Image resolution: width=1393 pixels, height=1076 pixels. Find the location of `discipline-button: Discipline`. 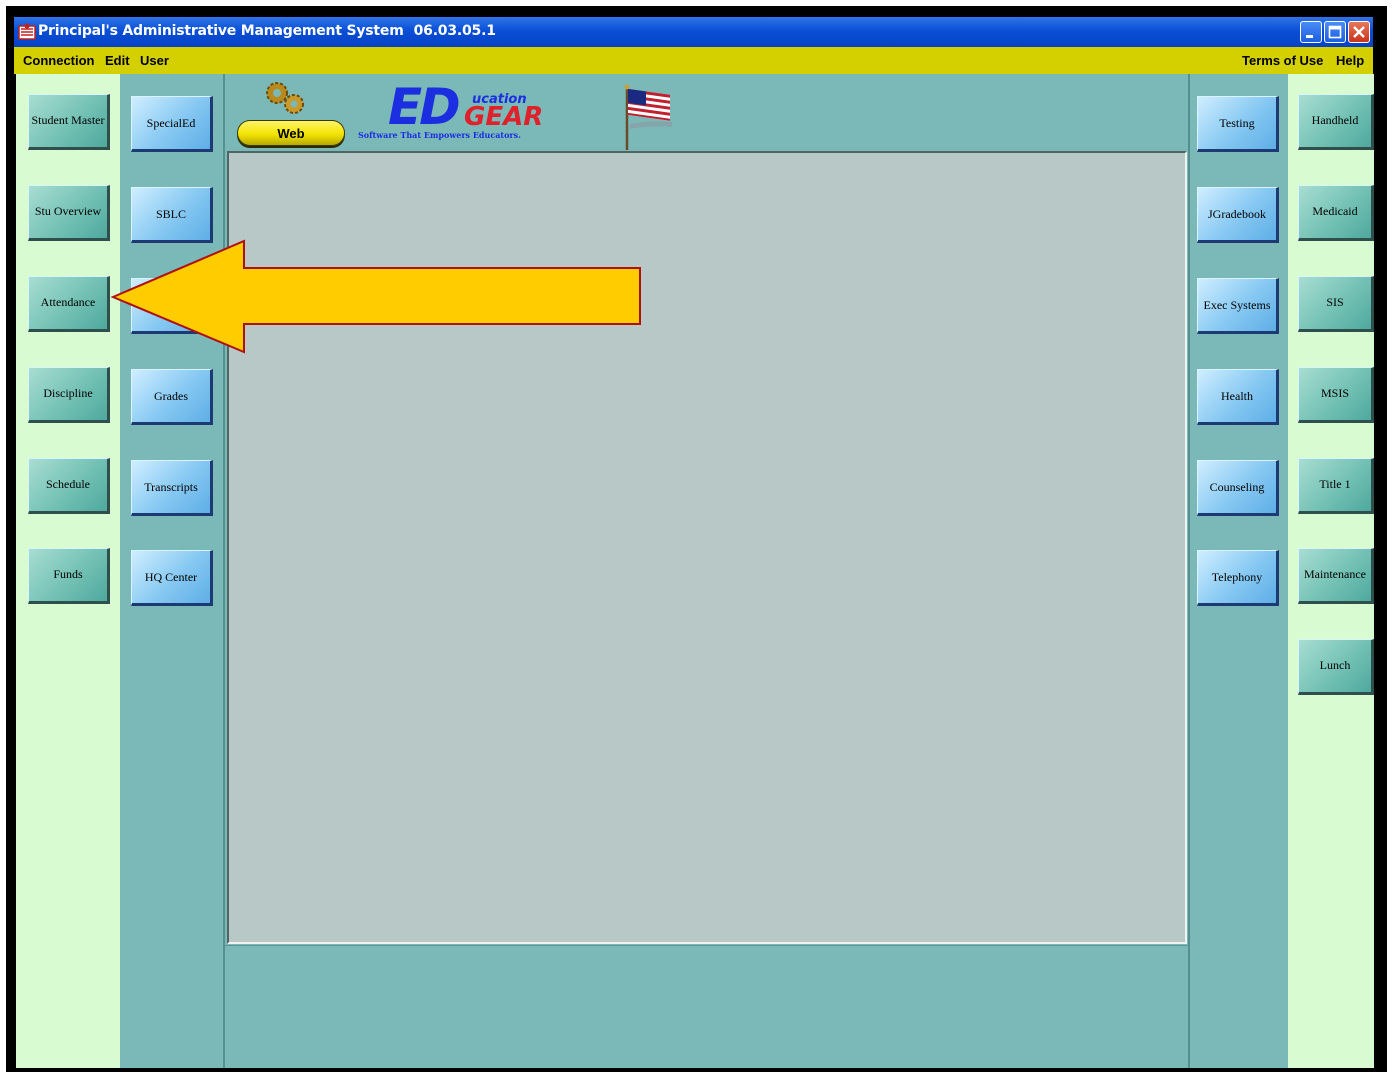

discipline-button: Discipline is located at coordinates (69, 395).